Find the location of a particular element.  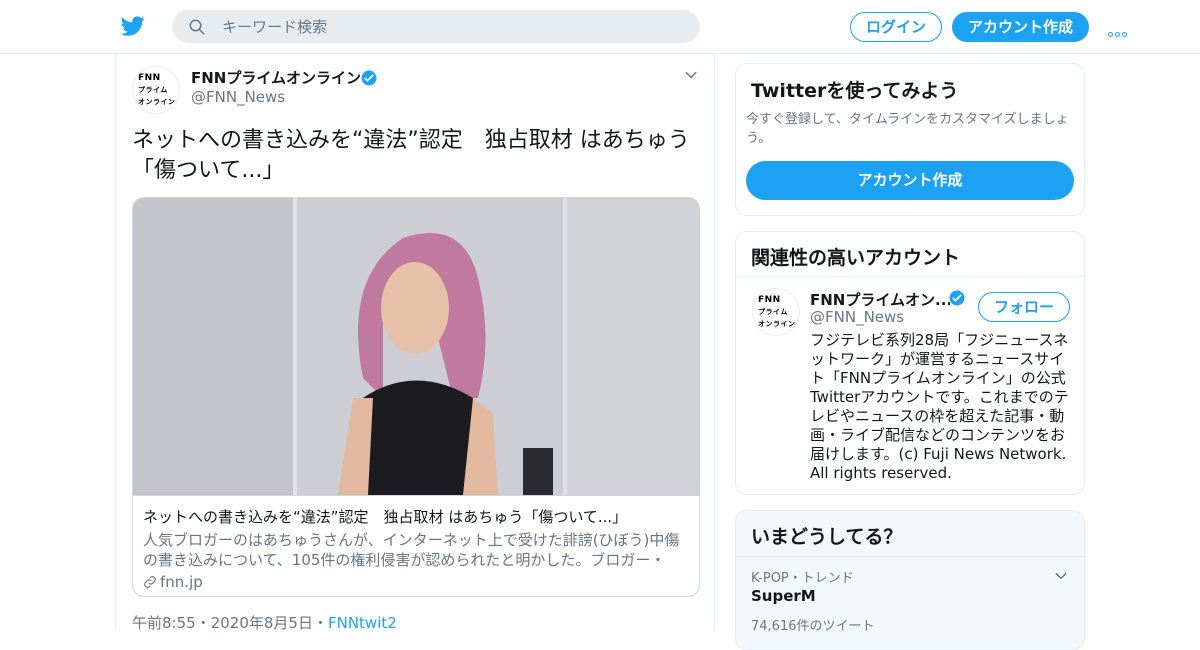

search-input is located at coordinates (452, 26).